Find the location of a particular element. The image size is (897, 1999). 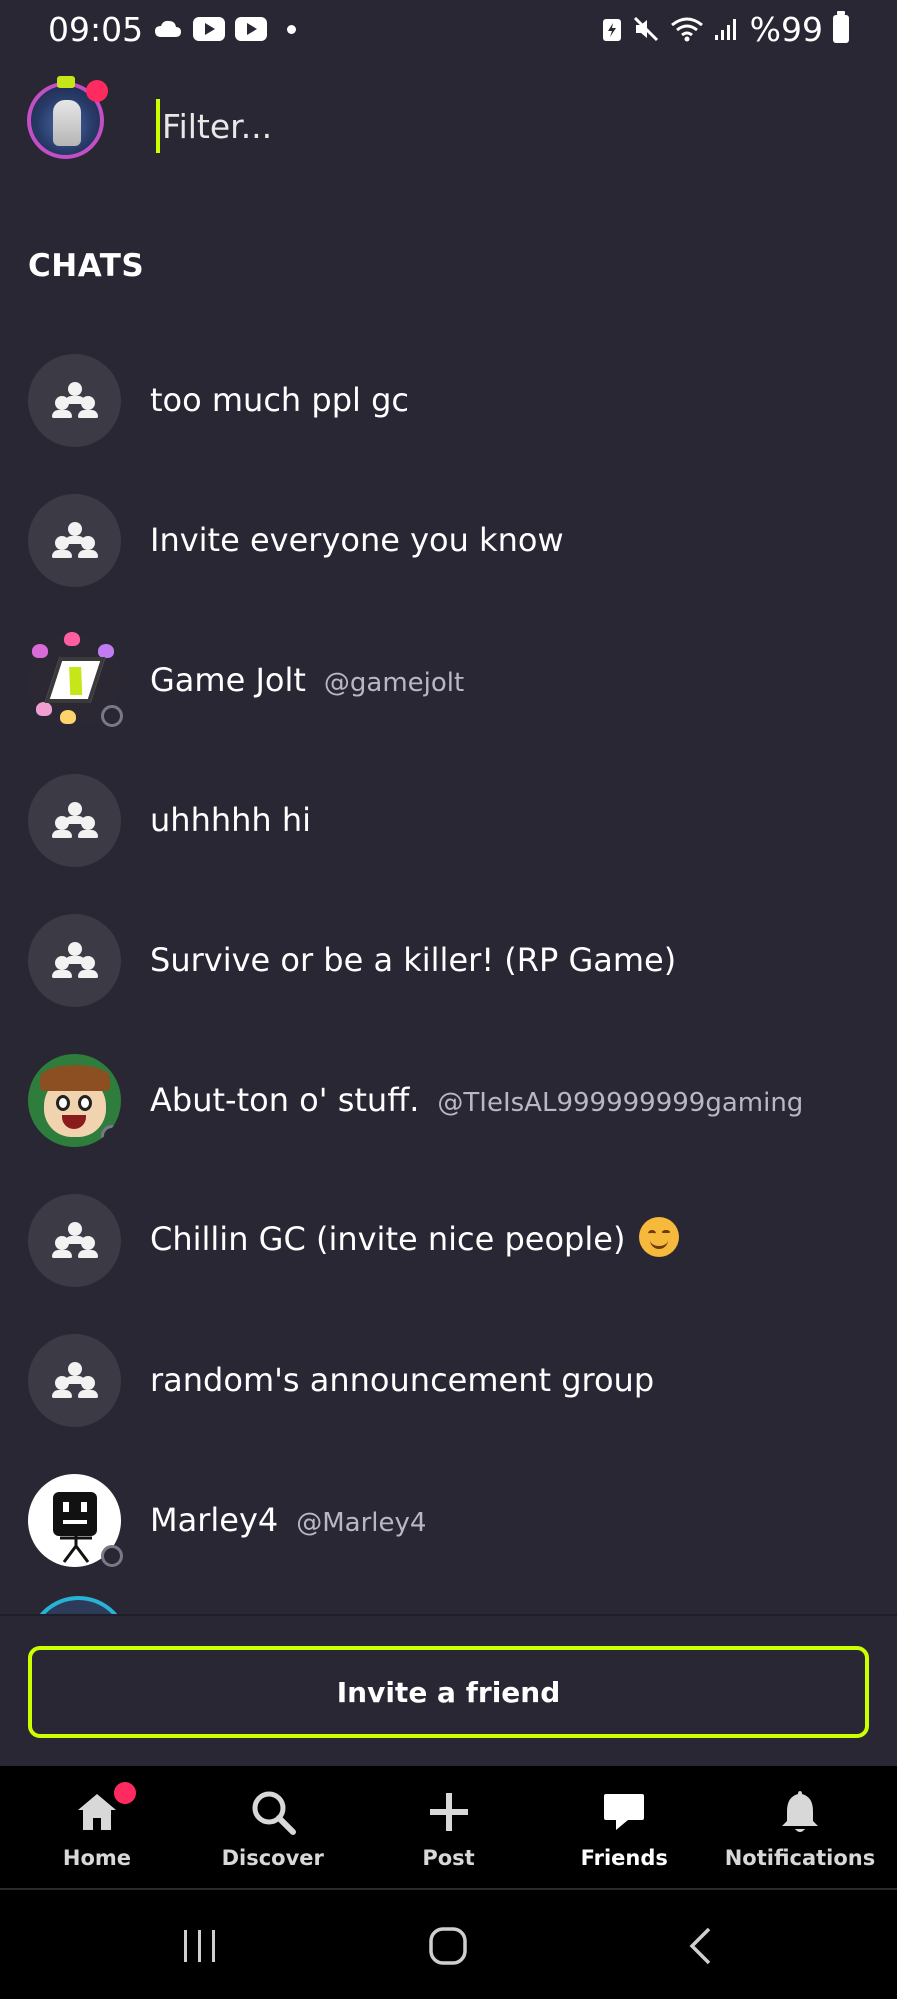

chat-name: too much ppl gc is located at coordinates (279, 400).